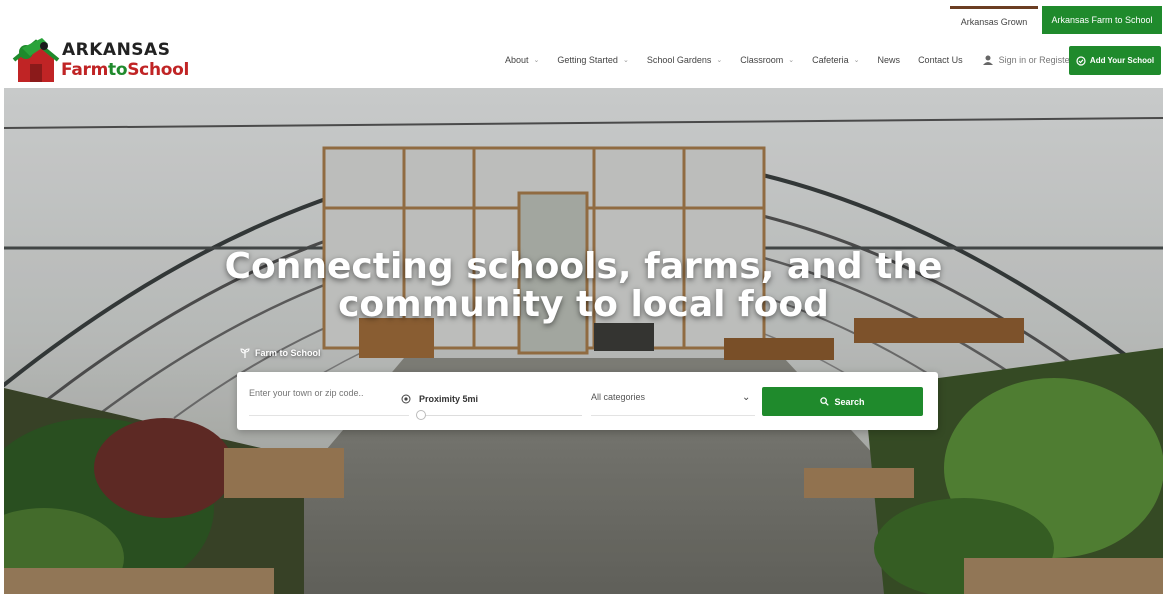 The image size is (1164, 594). I want to click on search-button: Search, so click(842, 401).